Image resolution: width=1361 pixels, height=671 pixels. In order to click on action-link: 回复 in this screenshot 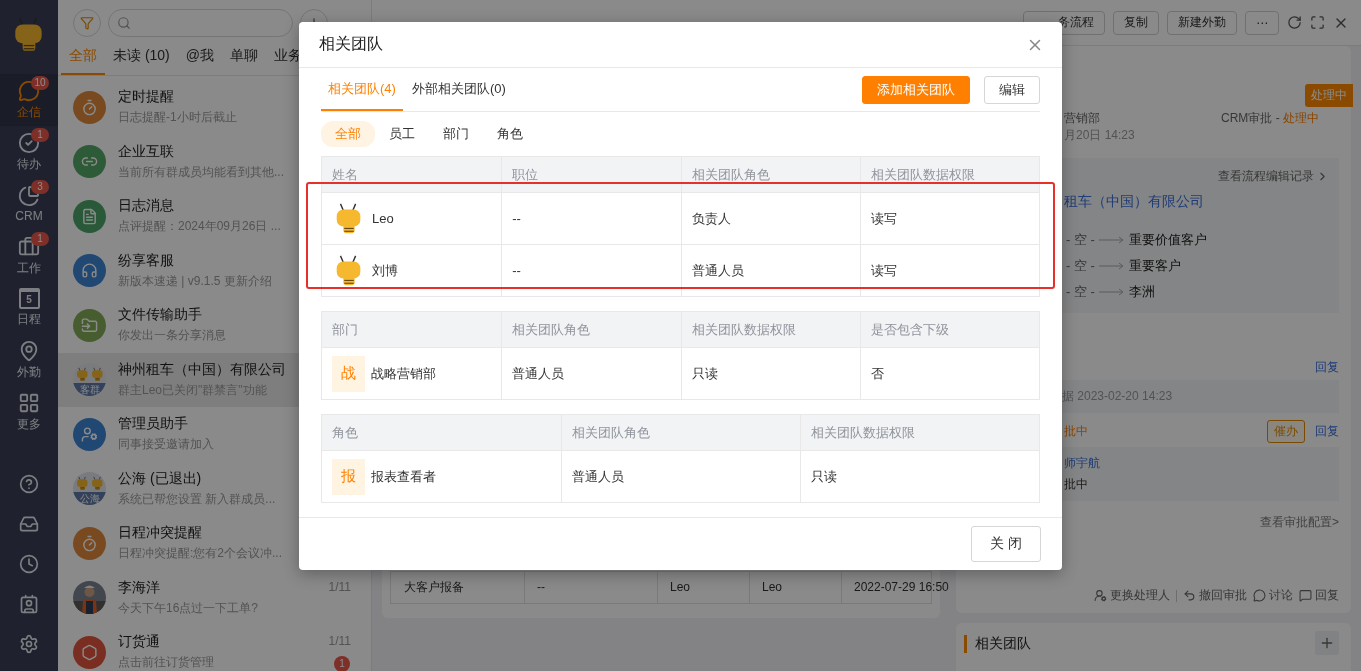, I will do `click(1319, 595)`.